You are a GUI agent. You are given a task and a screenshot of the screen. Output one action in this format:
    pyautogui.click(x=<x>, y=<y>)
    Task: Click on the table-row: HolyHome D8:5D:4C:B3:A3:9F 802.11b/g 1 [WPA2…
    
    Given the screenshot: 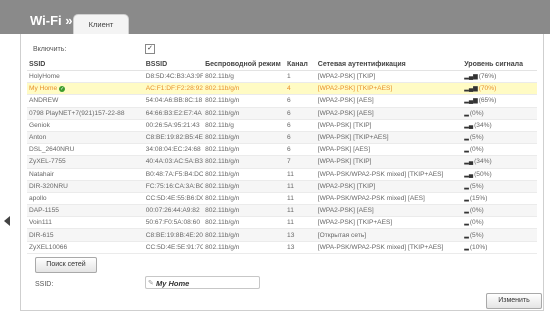 What is the action you would take?
    pyautogui.click(x=282, y=77)
    